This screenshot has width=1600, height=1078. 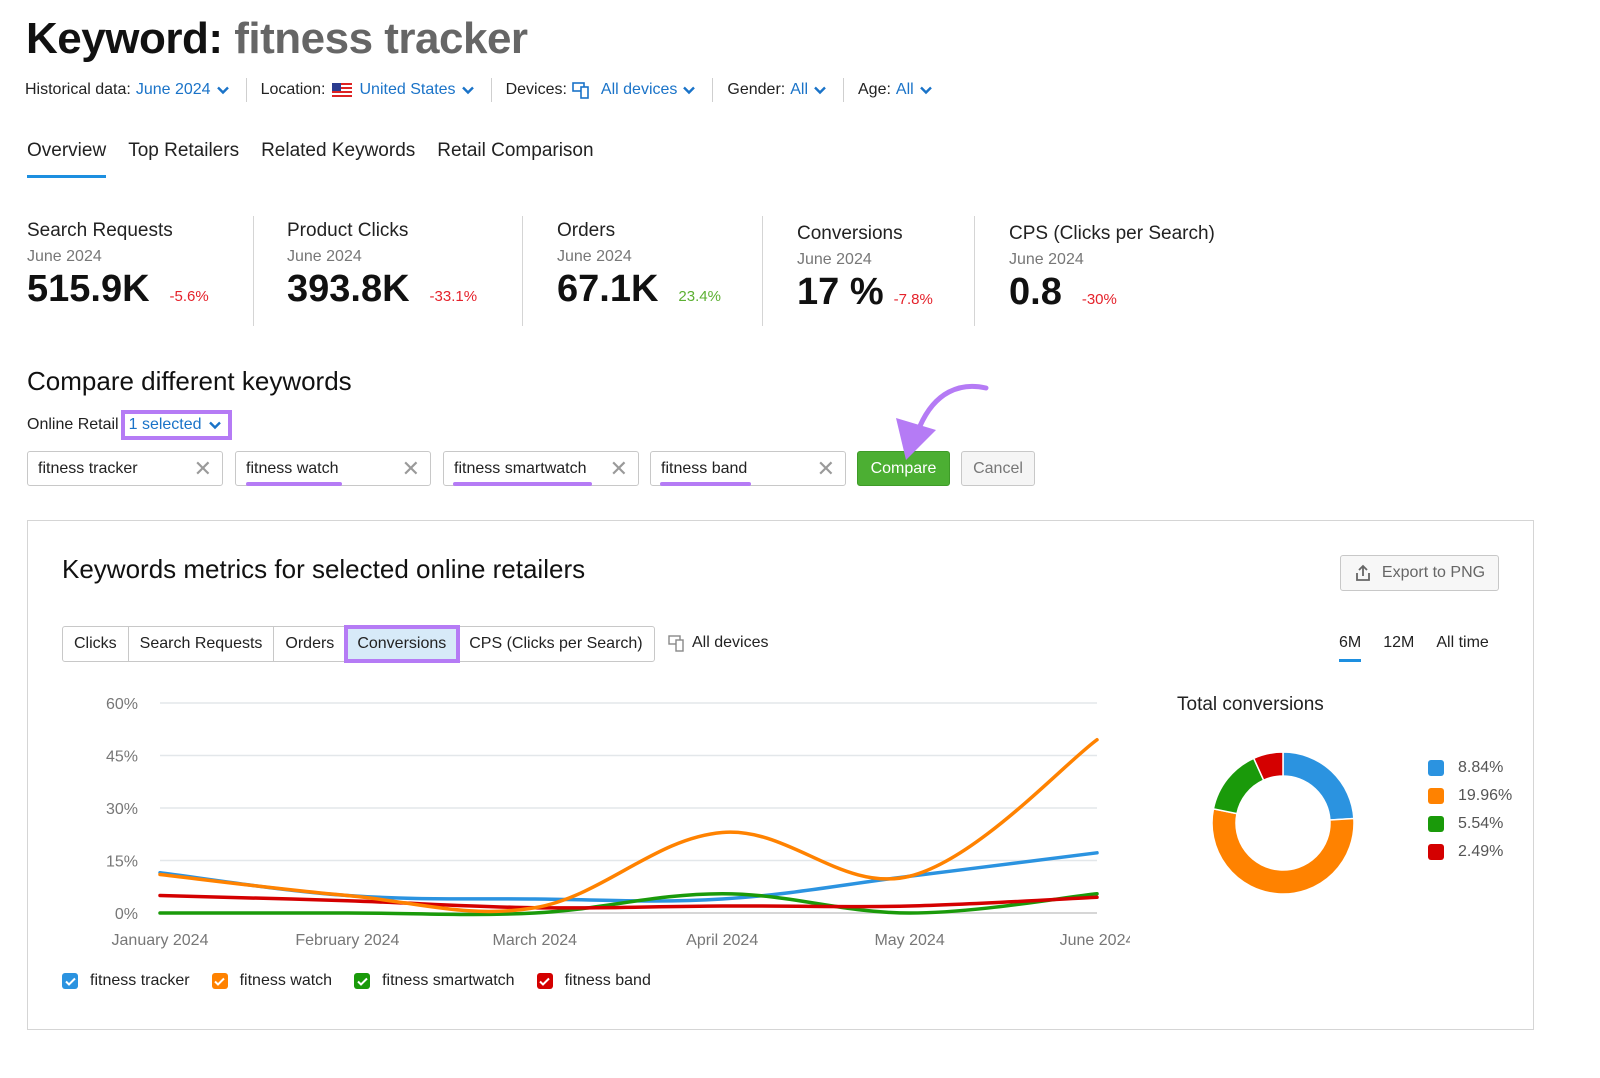 I want to click on legend-label: fitness watch, so click(x=286, y=980).